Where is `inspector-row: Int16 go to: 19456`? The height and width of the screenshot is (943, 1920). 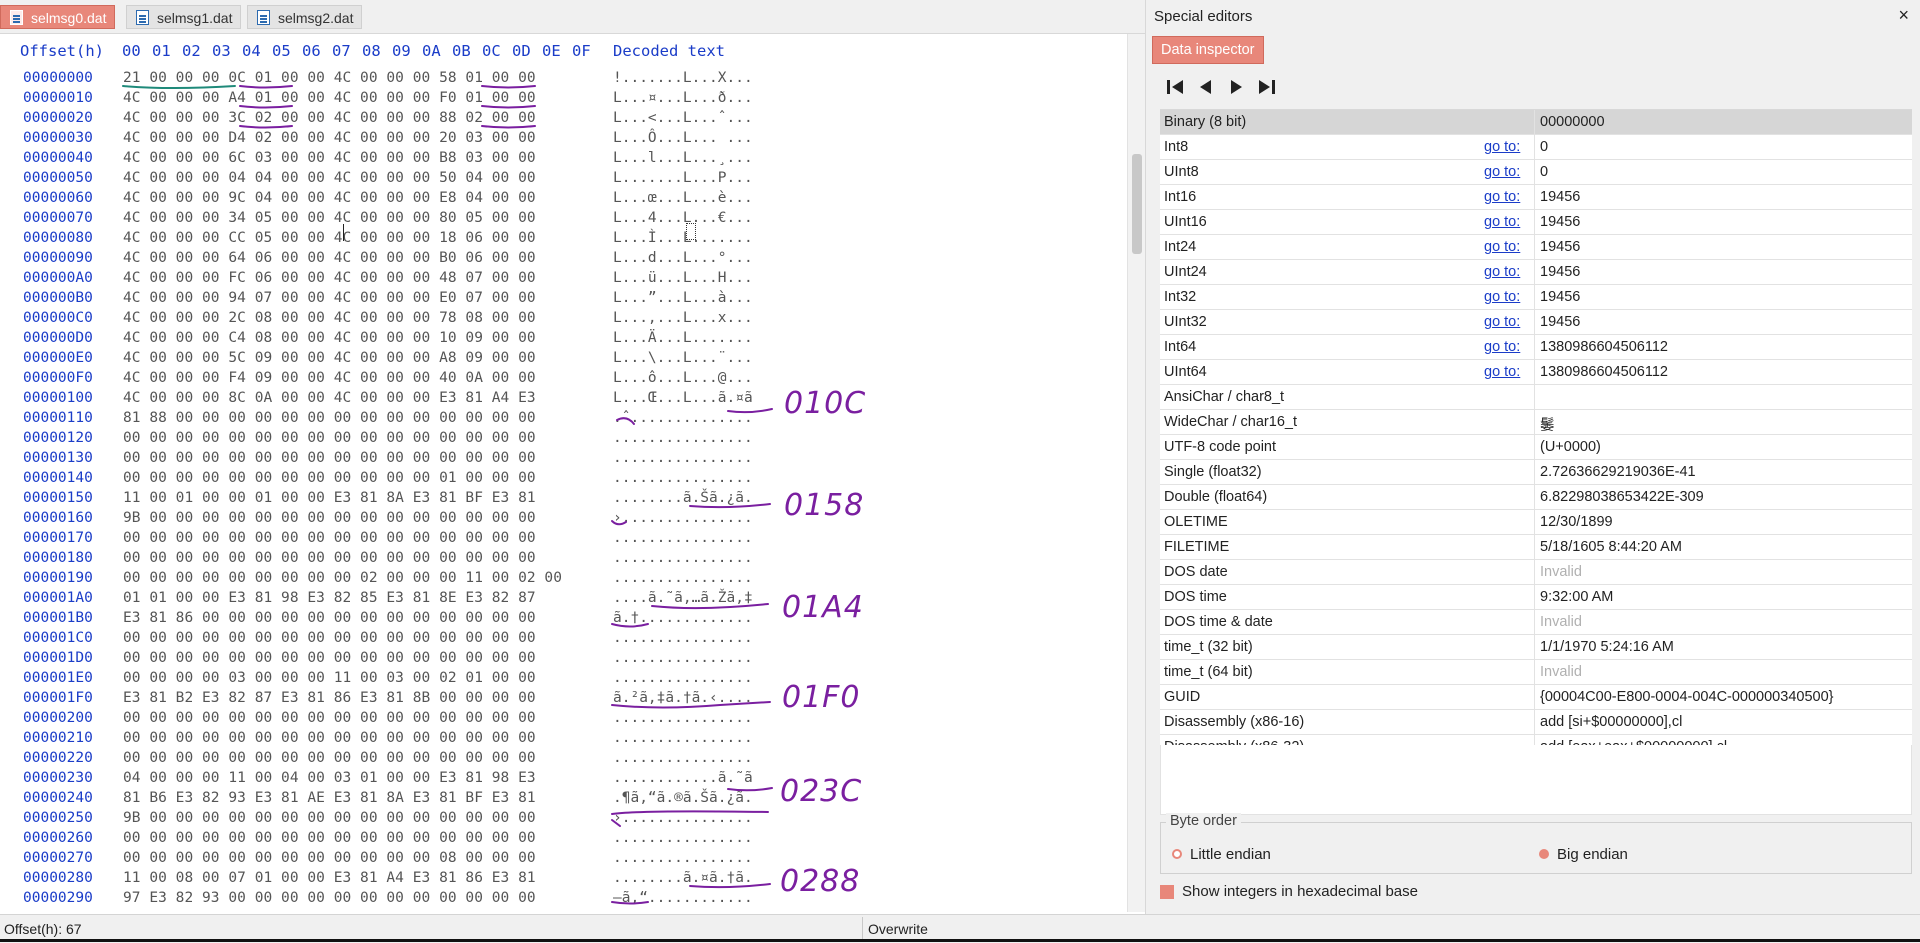
inspector-row: Int16 go to: 19456 is located at coordinates (1536, 197).